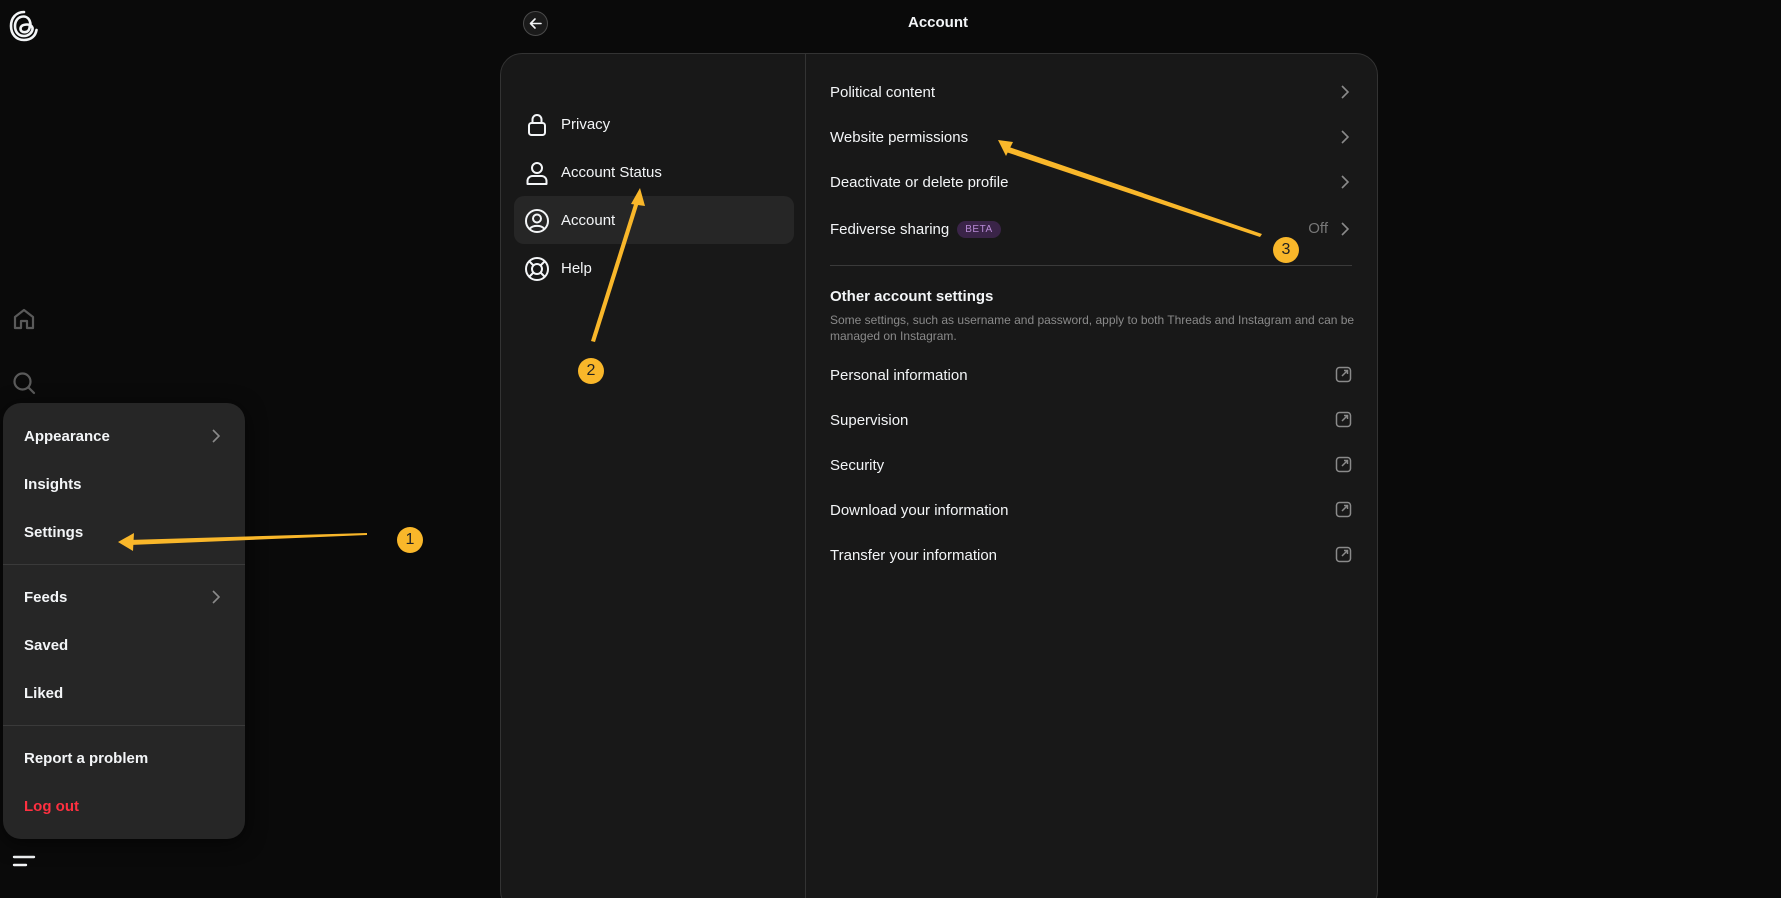 Image resolution: width=1781 pixels, height=898 pixels. What do you see at coordinates (611, 172) in the screenshot?
I see `nav-item-label: Account Status` at bounding box center [611, 172].